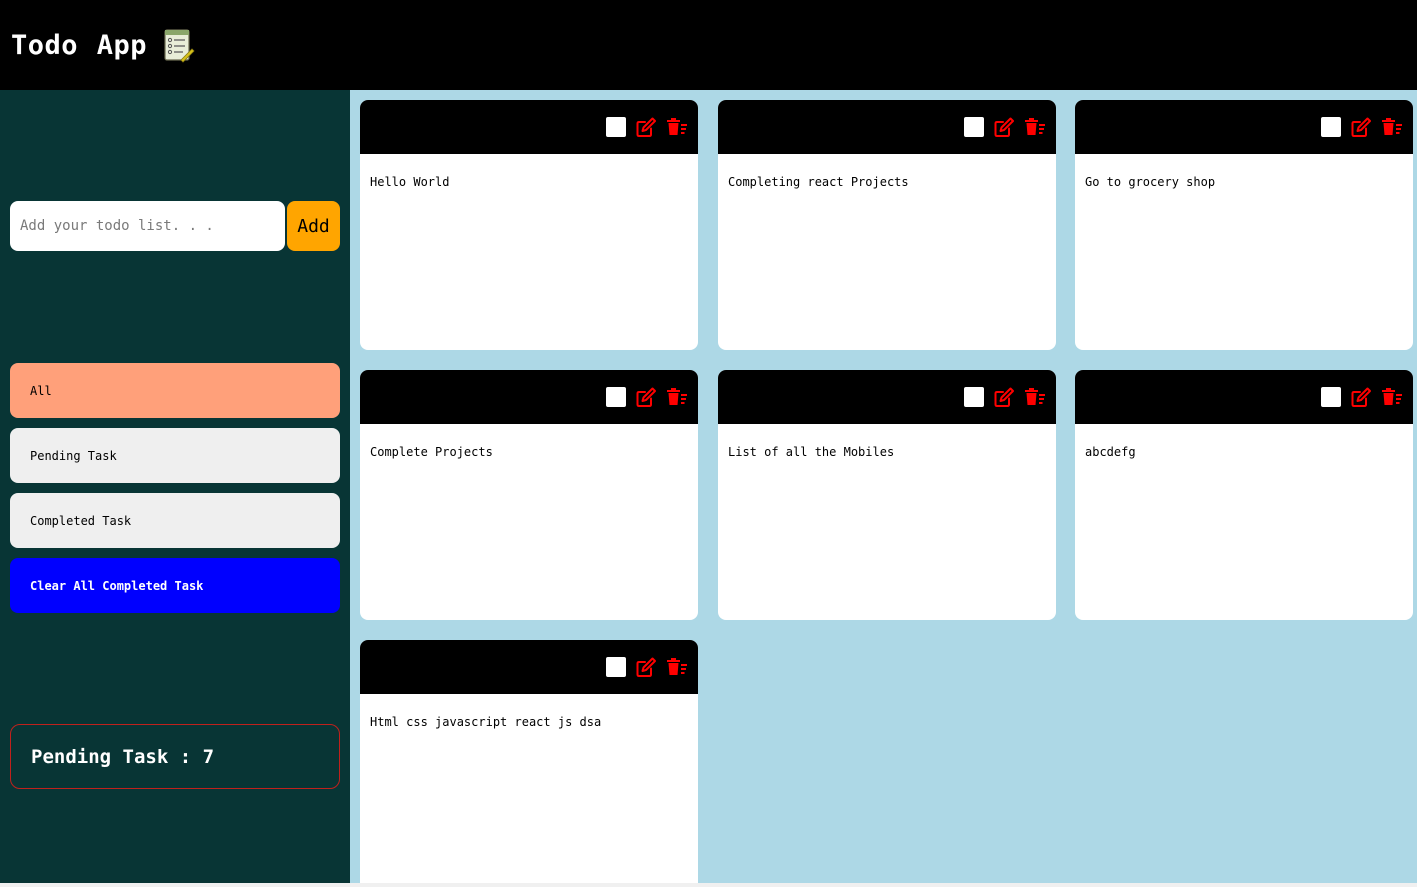 Image resolution: width=1417 pixels, height=887 pixels. Describe the element at coordinates (179, 46) in the screenshot. I see `notepad-checklist-icon` at that location.